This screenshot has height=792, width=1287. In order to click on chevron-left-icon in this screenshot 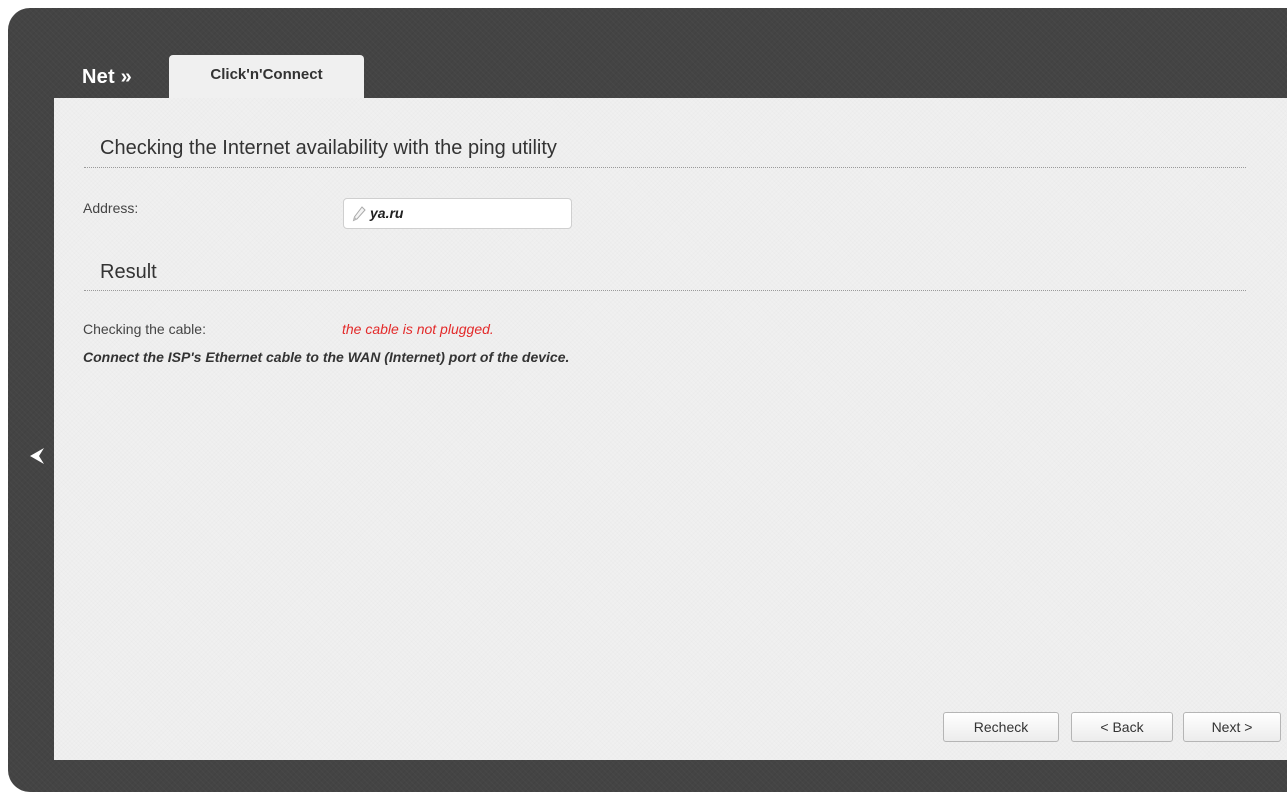, I will do `click(37, 456)`.